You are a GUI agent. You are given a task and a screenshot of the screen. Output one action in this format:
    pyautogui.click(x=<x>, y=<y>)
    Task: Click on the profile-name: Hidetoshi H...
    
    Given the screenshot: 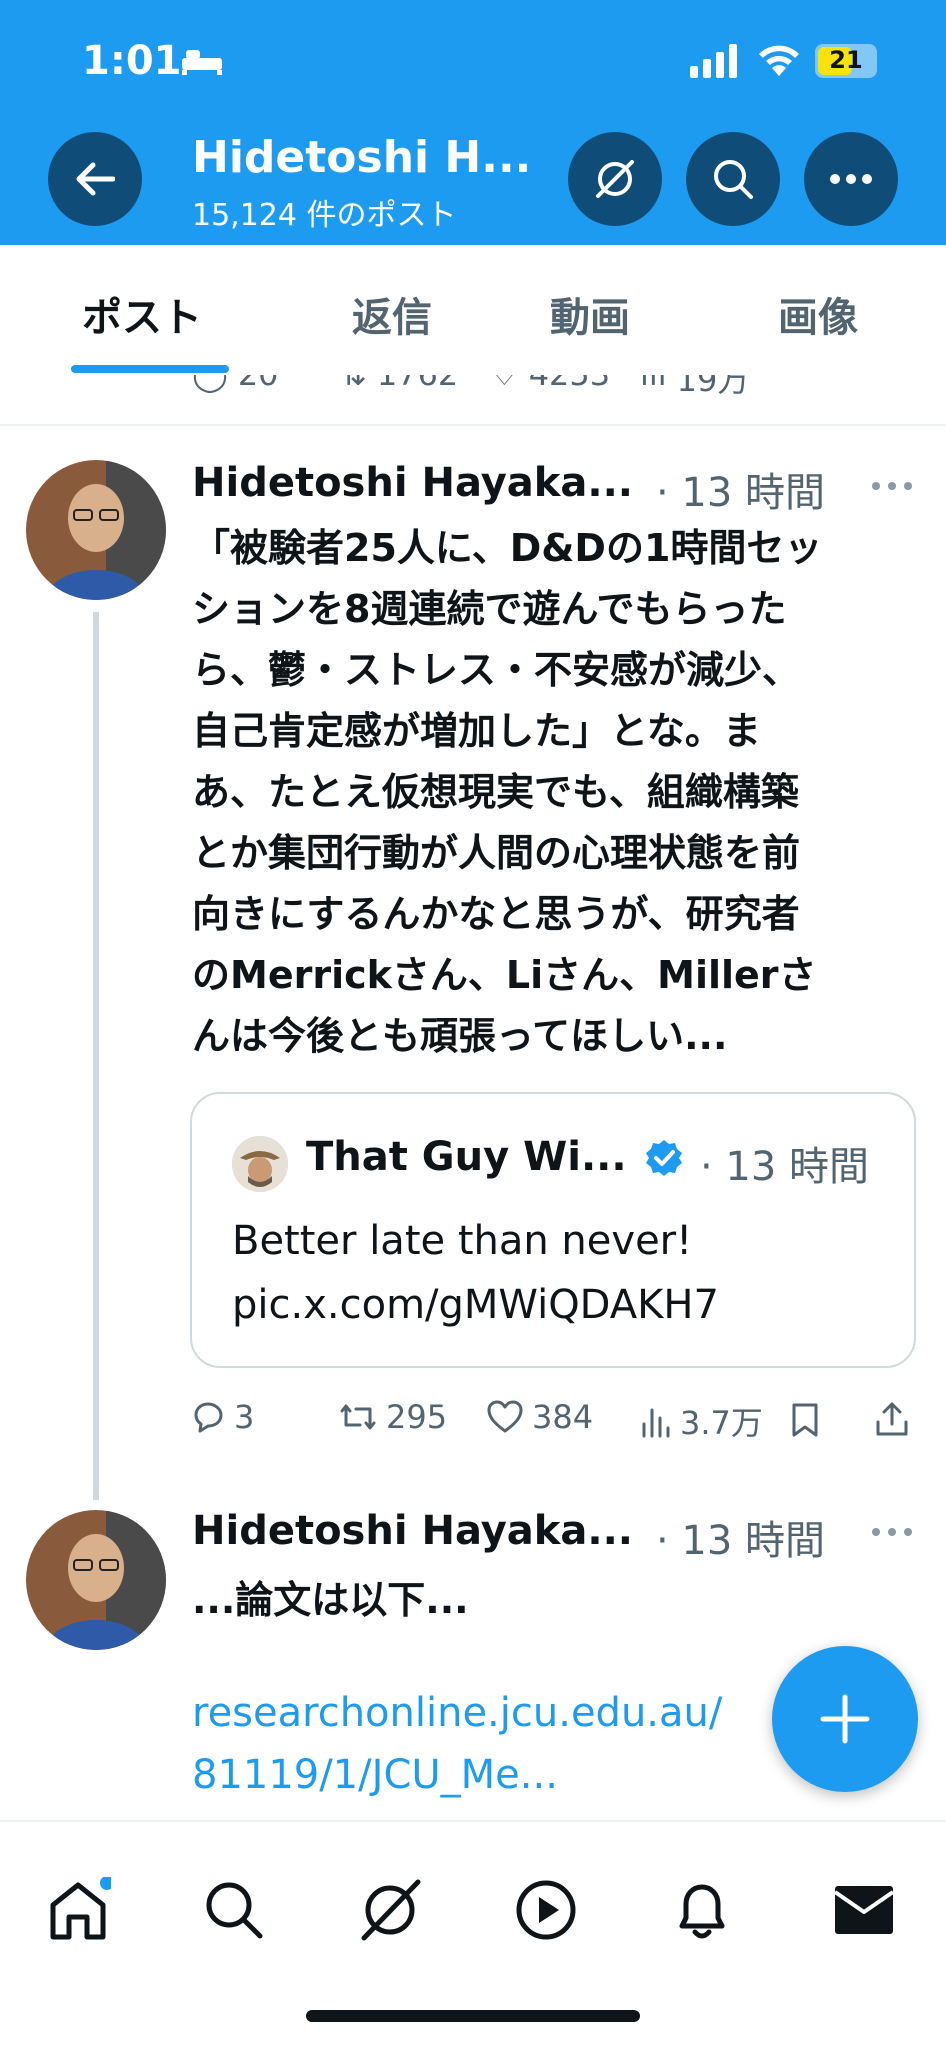 What is the action you would take?
    pyautogui.click(x=362, y=157)
    